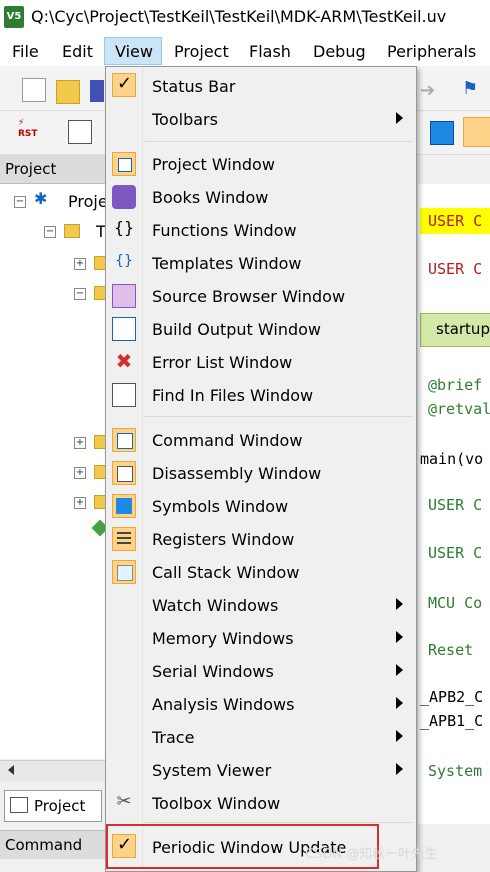 This screenshot has width=490, height=872. Describe the element at coordinates (31, 169) in the screenshot. I see `project-pane-title: Project` at that location.